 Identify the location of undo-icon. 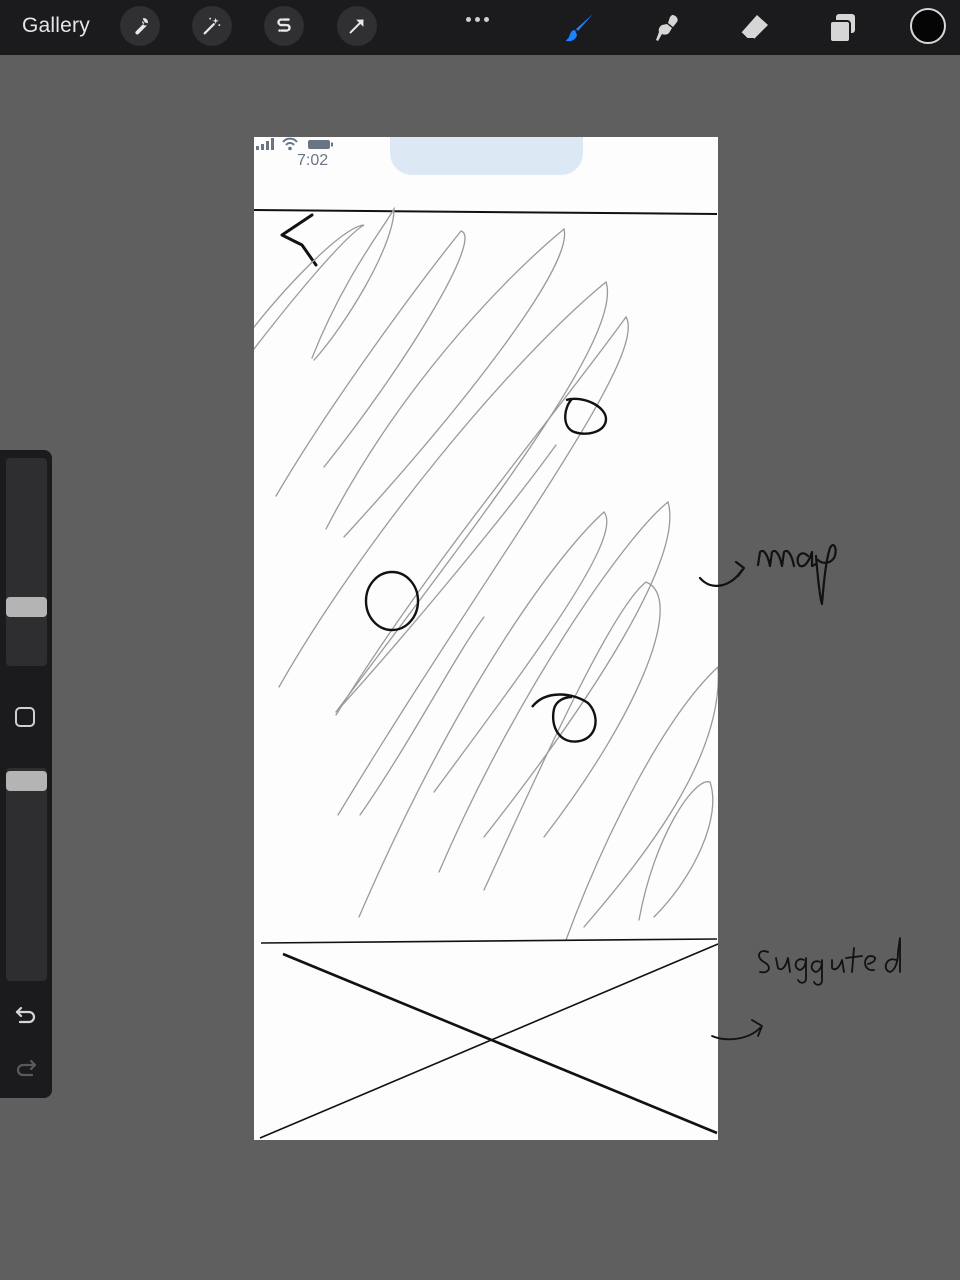
(26, 1014).